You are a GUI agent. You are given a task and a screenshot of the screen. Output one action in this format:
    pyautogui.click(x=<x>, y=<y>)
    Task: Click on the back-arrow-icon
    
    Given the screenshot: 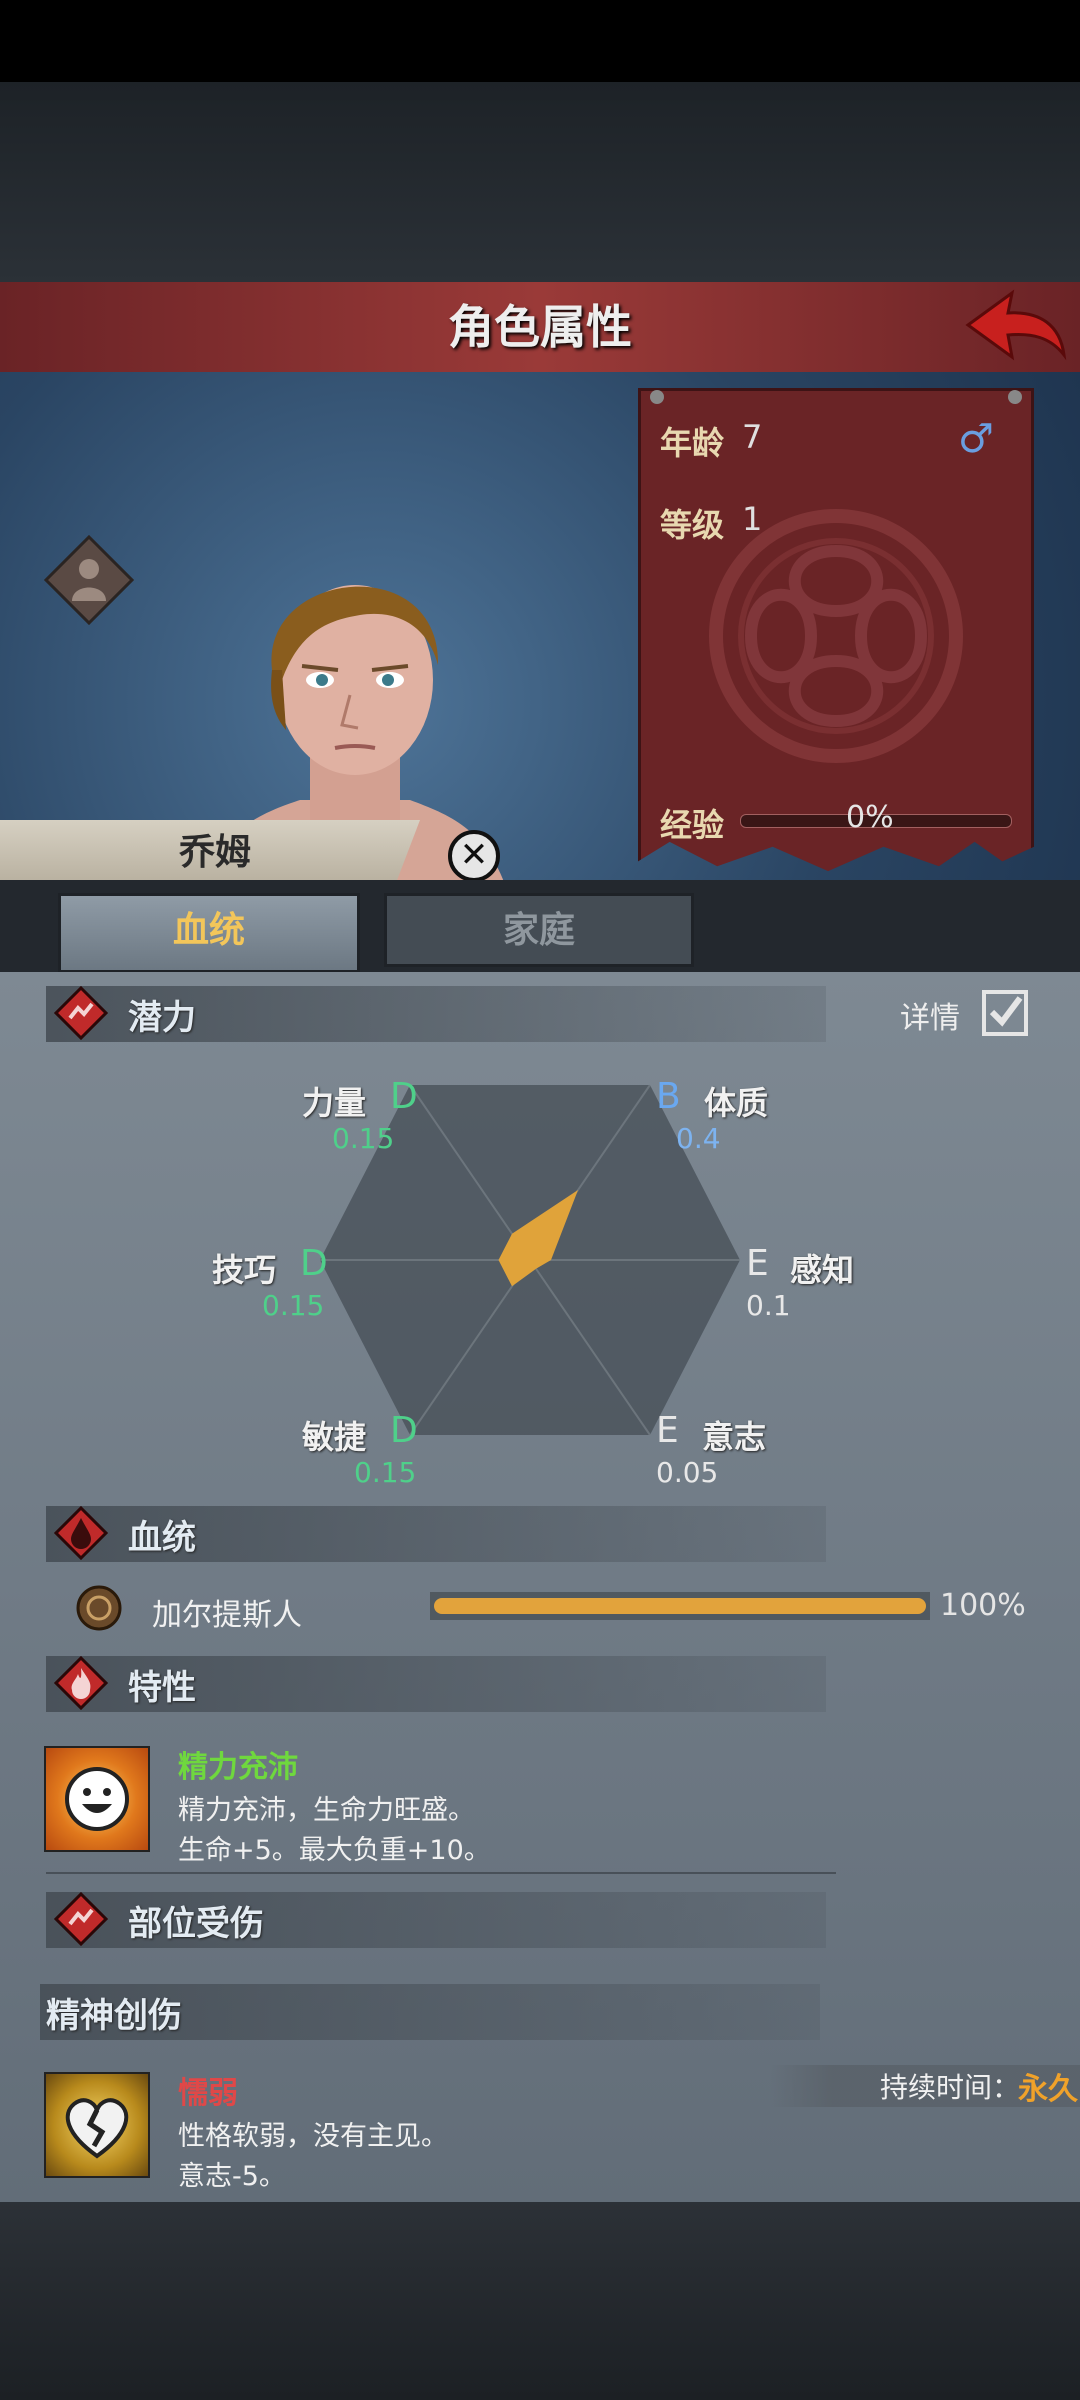 What is the action you would take?
    pyautogui.click(x=1016, y=325)
    